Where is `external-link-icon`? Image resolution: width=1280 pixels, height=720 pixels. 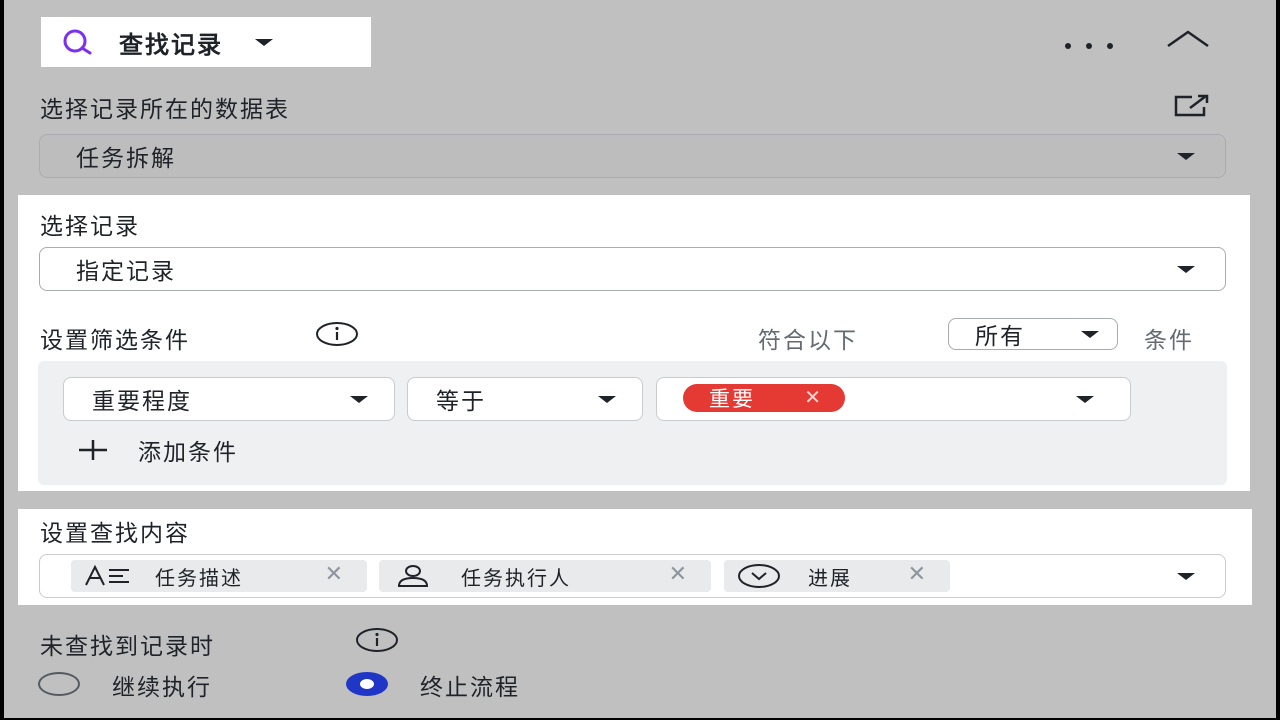 external-link-icon is located at coordinates (1192, 108).